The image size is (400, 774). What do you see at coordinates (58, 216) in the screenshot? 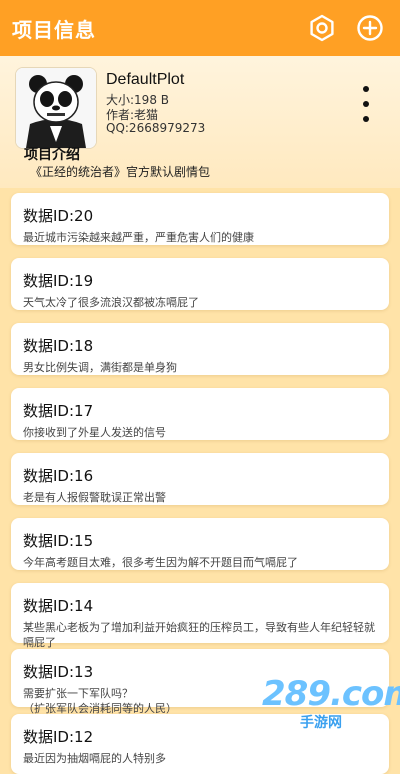
I see `record-id: 数据ID:20` at bounding box center [58, 216].